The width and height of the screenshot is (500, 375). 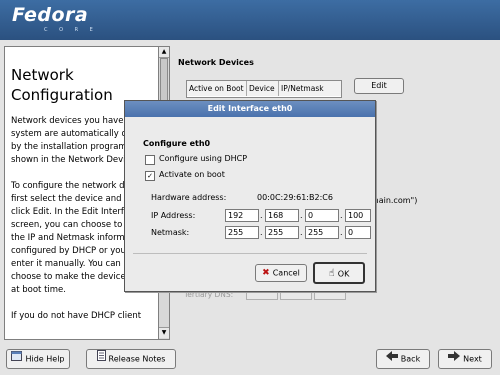 What do you see at coordinates (137, 359) in the screenshot?
I see `release-notes-label: Release Notes` at bounding box center [137, 359].